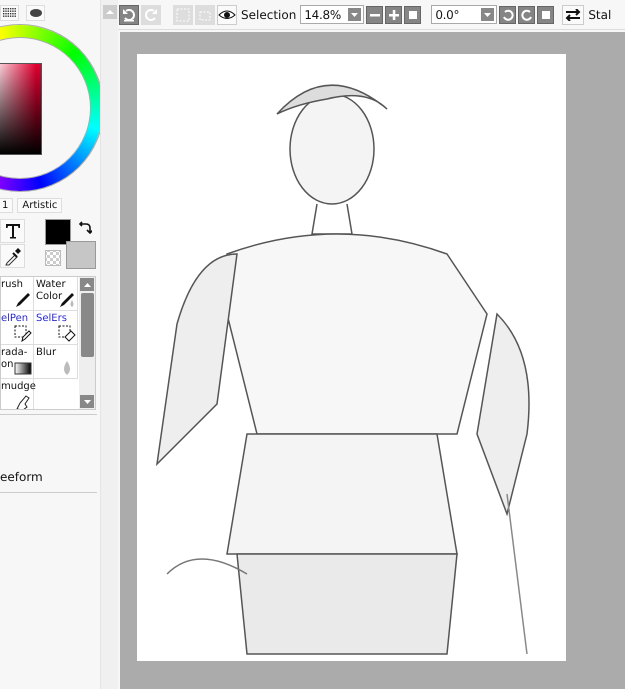  Describe the element at coordinates (50, 479) in the screenshot. I see `shape-tool-label: eeform` at that location.